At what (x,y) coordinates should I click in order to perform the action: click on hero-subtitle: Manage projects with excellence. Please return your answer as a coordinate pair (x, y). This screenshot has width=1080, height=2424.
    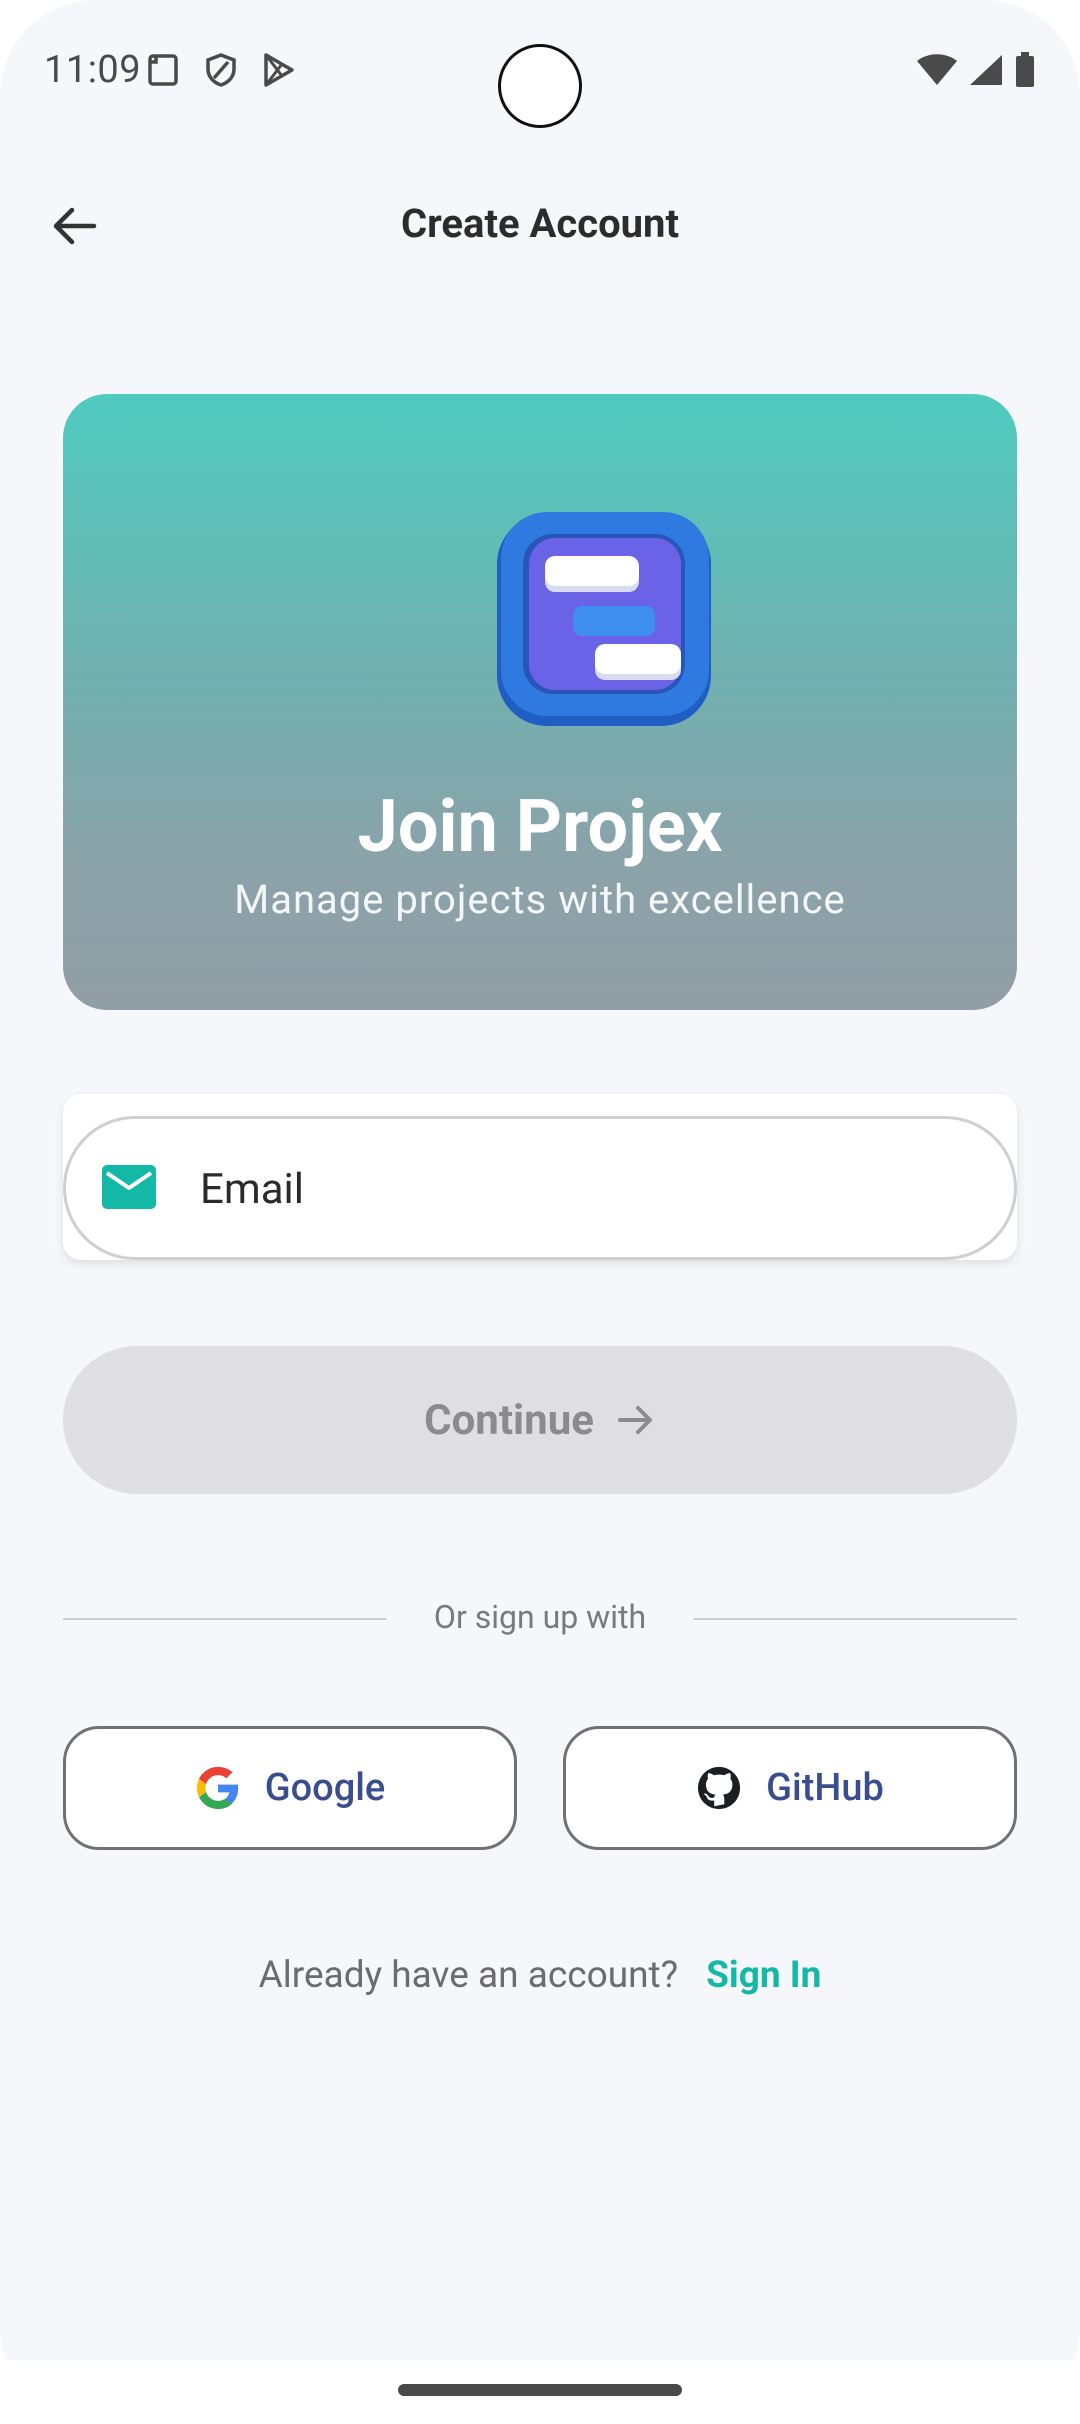
    Looking at the image, I should click on (540, 899).